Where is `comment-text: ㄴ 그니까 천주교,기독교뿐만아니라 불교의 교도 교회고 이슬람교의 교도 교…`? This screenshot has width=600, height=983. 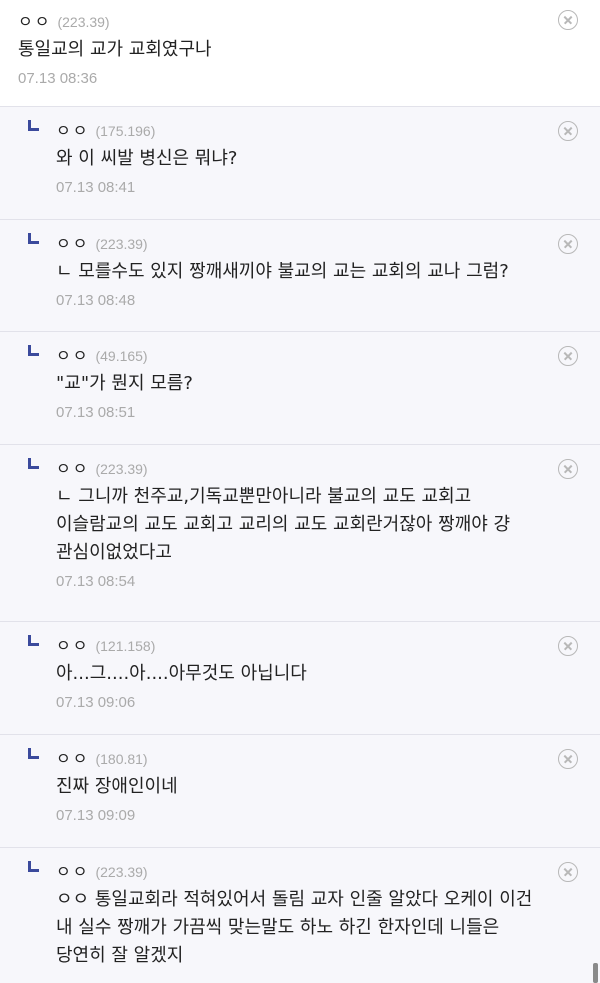 comment-text: ㄴ 그니까 천주교,기독교뿐만아니라 불교의 교도 교회고 이슬람교의 교도 교… is located at coordinates (283, 524).